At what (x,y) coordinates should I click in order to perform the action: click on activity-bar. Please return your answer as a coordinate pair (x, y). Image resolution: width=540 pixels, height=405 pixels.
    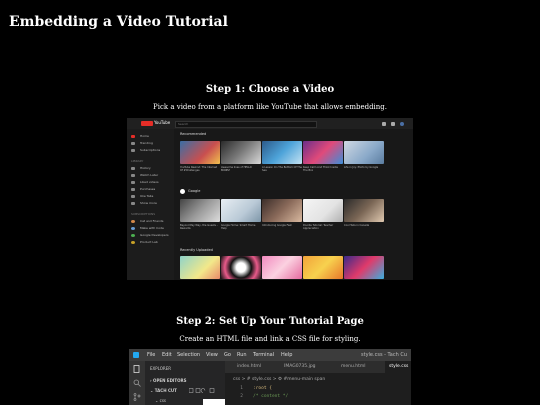
    Looking at the image, I should click on (137, 383).